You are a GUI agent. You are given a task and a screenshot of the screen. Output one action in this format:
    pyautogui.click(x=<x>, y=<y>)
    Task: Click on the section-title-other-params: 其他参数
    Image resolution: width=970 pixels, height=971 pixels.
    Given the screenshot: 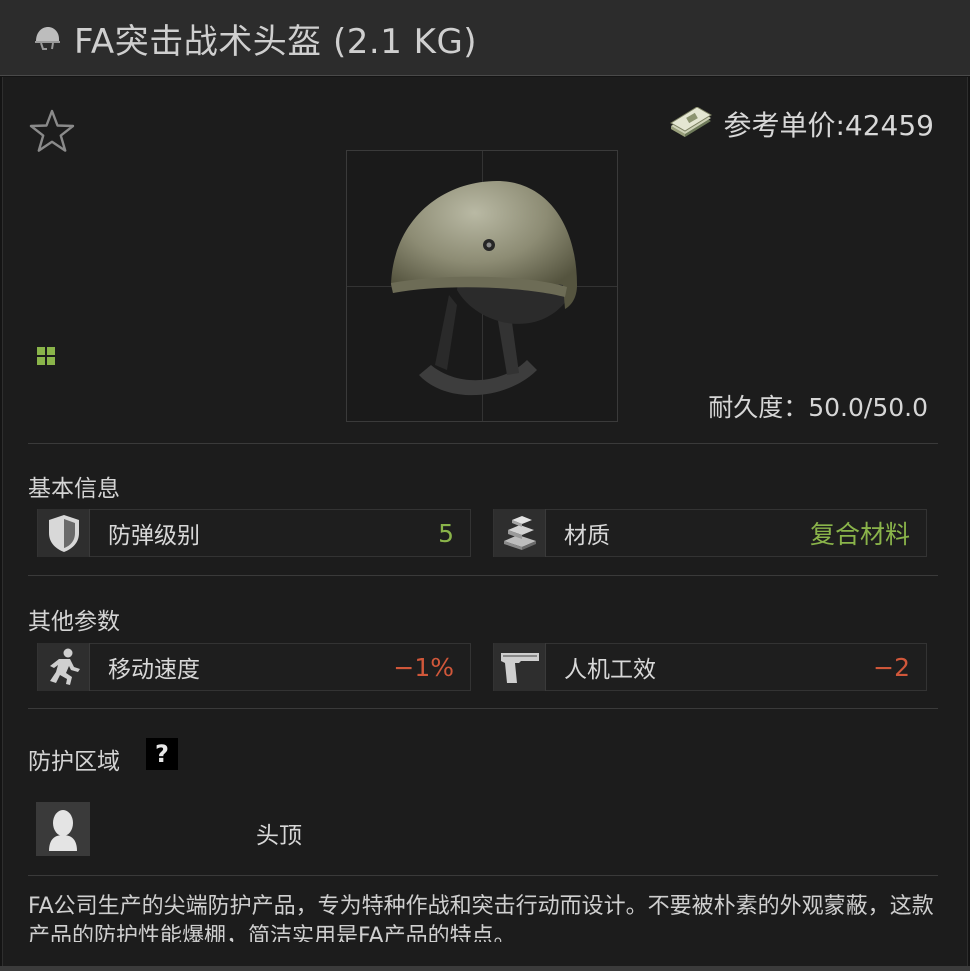 What is the action you would take?
    pyautogui.click(x=74, y=622)
    